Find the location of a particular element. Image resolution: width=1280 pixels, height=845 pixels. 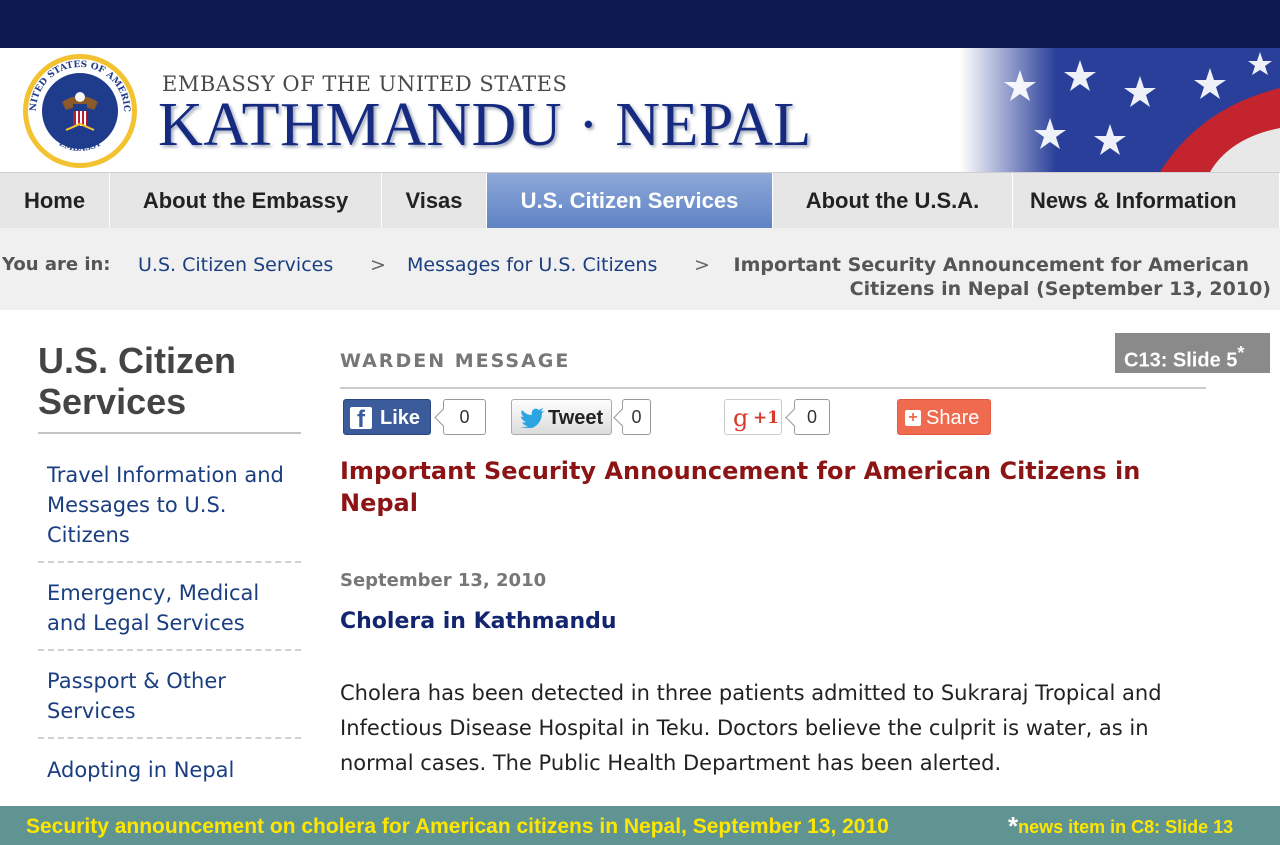

tweet-count-value: 0 is located at coordinates (636, 417).